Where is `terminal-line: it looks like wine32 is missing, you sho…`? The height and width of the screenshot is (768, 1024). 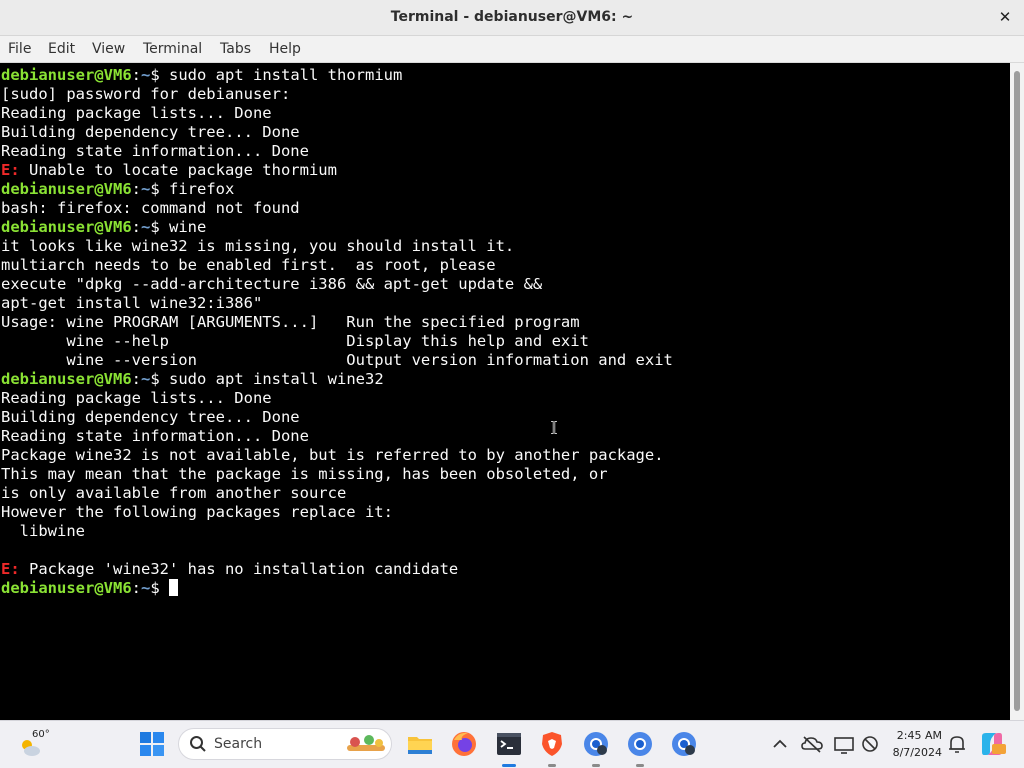 terminal-line: it looks like wine32 is missing, you sho… is located at coordinates (257, 246).